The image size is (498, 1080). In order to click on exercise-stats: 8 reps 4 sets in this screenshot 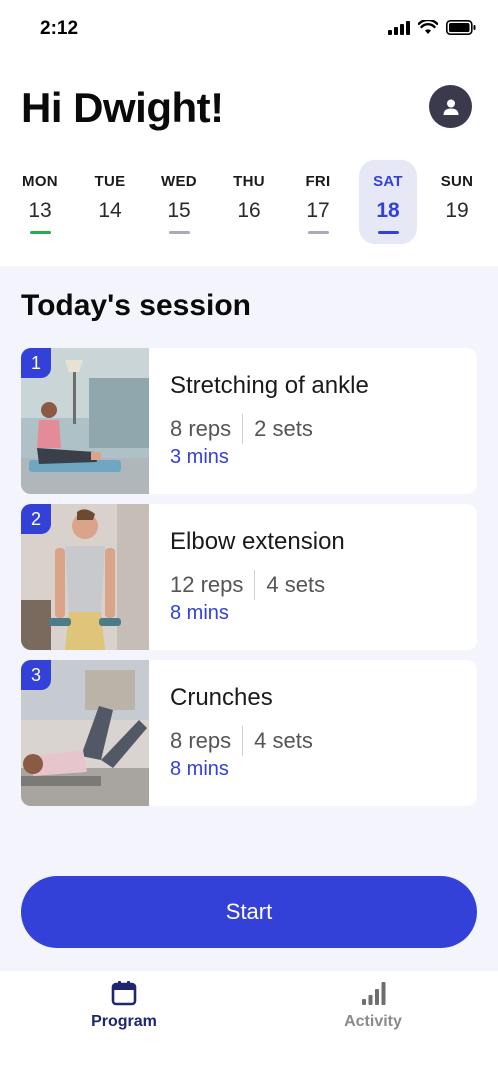, I will do `click(241, 741)`.